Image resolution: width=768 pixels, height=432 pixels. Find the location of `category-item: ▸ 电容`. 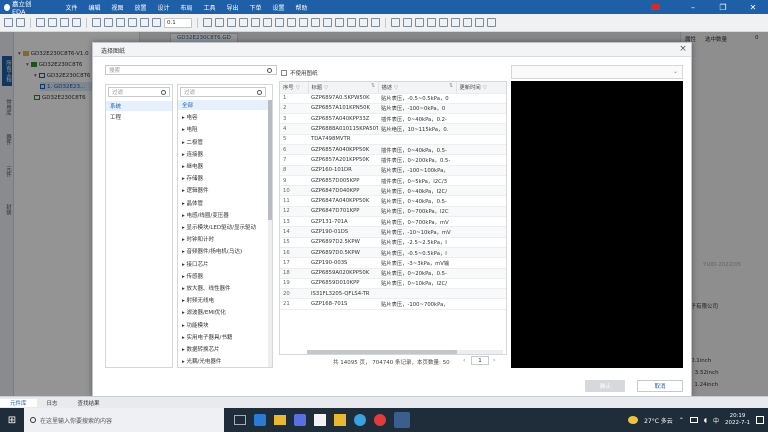

category-item: ▸ 电容 is located at coordinates (223, 117).